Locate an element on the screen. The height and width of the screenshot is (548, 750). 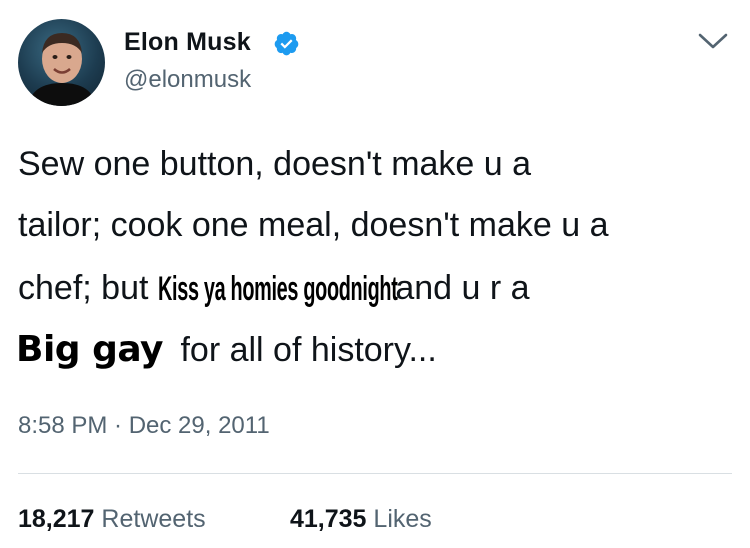
tweet-text-segment: chef; but is located at coordinates (88, 288).